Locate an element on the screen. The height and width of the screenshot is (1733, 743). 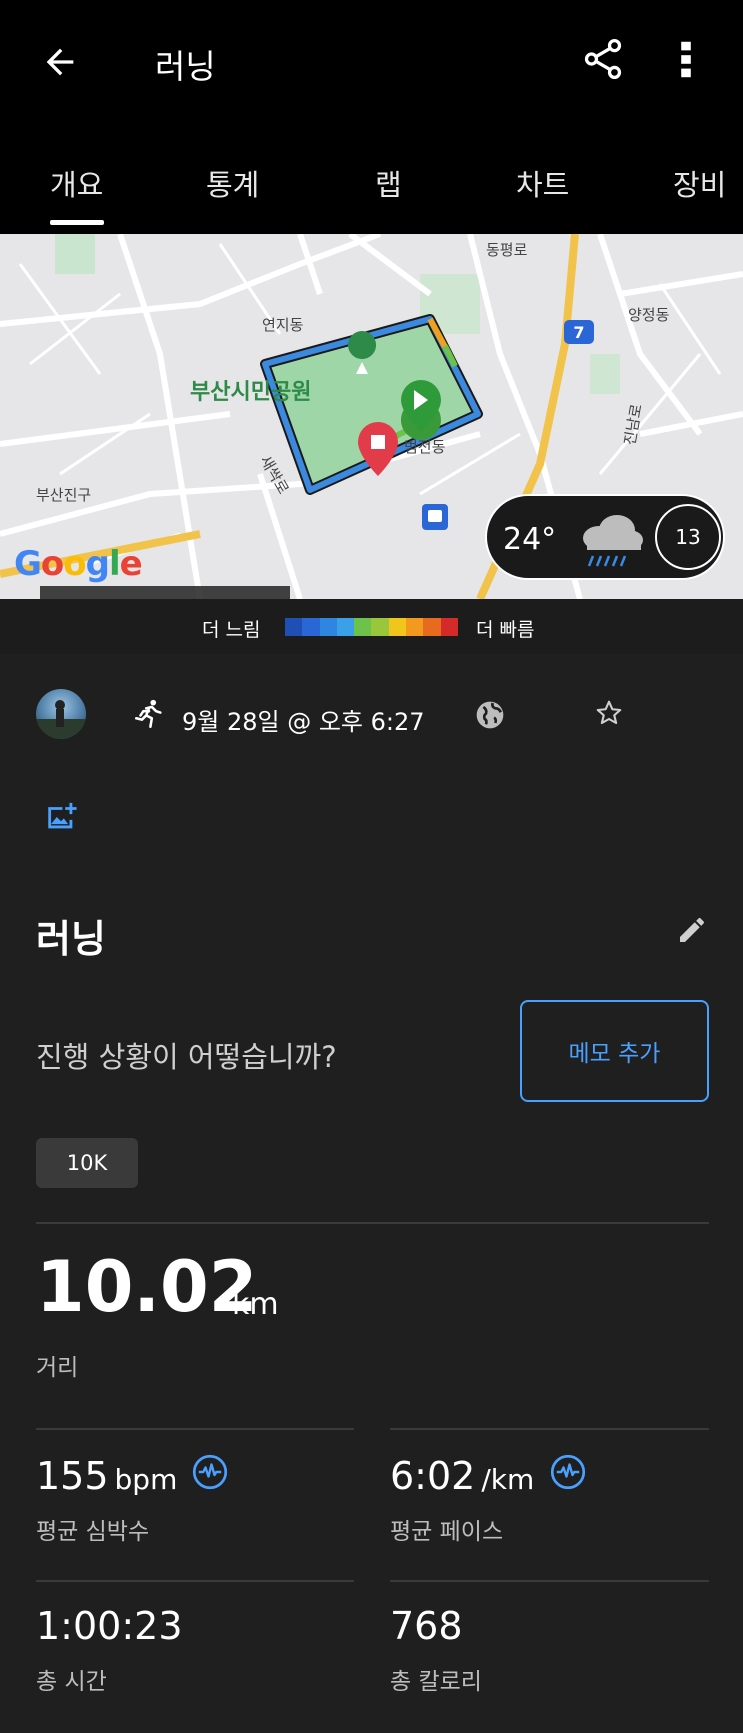
pace-legend: 더 느림 더 빠름 is located at coordinates (371, 626).